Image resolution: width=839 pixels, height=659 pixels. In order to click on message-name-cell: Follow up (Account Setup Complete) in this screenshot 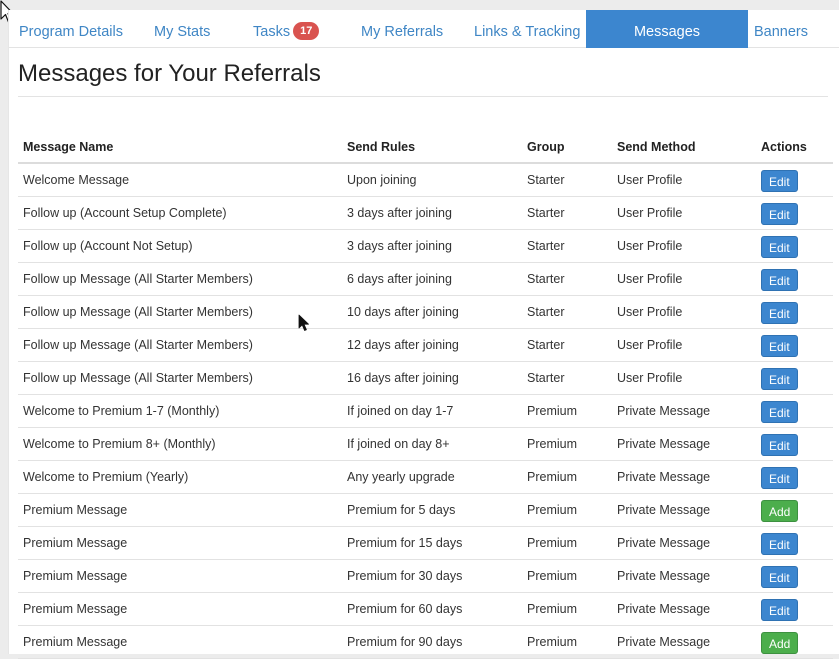, I will do `click(125, 213)`.